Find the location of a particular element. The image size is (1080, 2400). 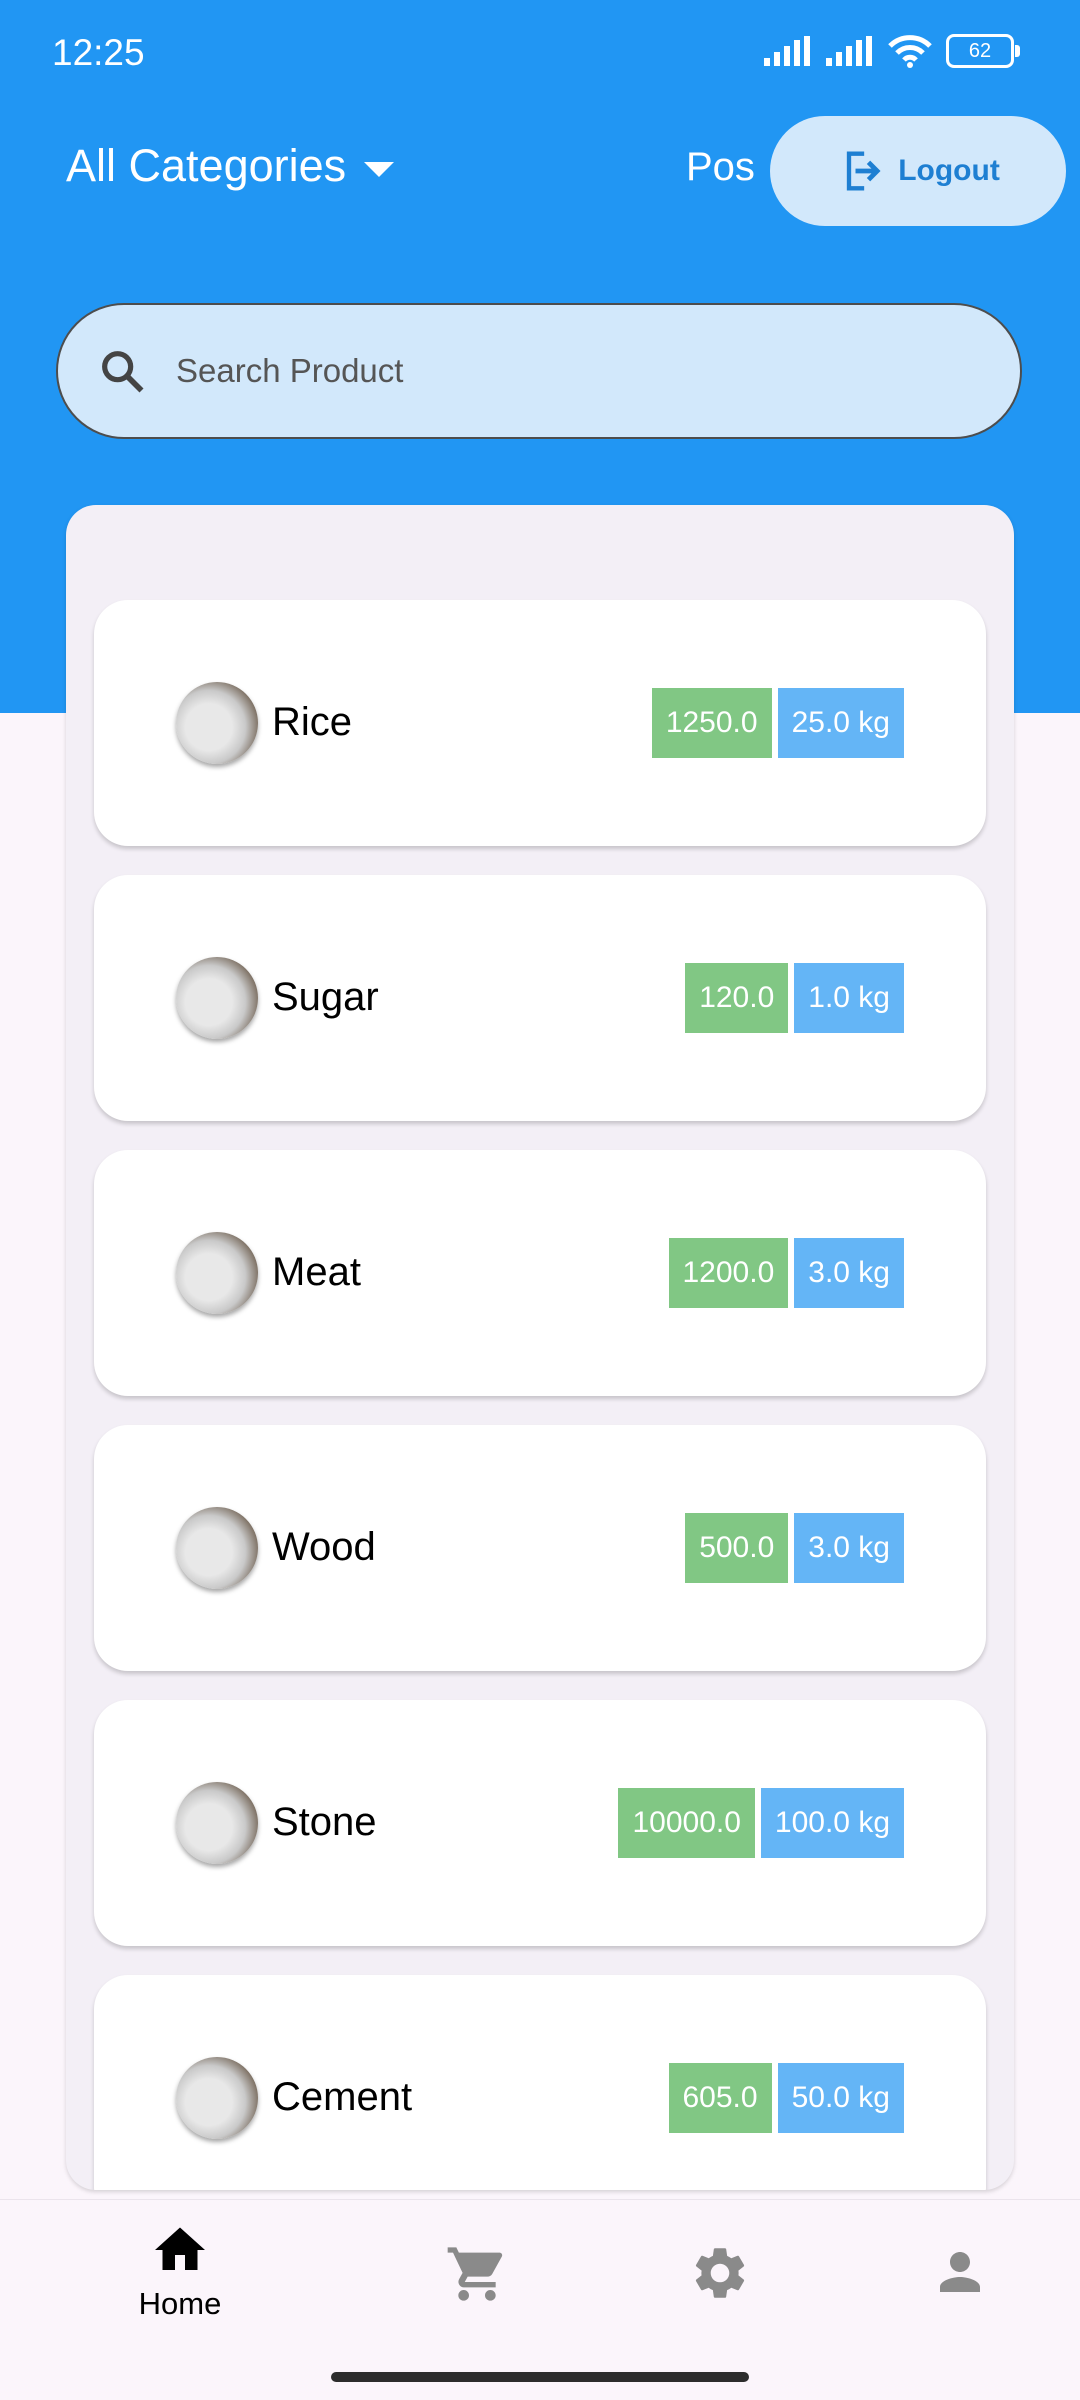

bottom-navigation: Home is located at coordinates (540, 2278).